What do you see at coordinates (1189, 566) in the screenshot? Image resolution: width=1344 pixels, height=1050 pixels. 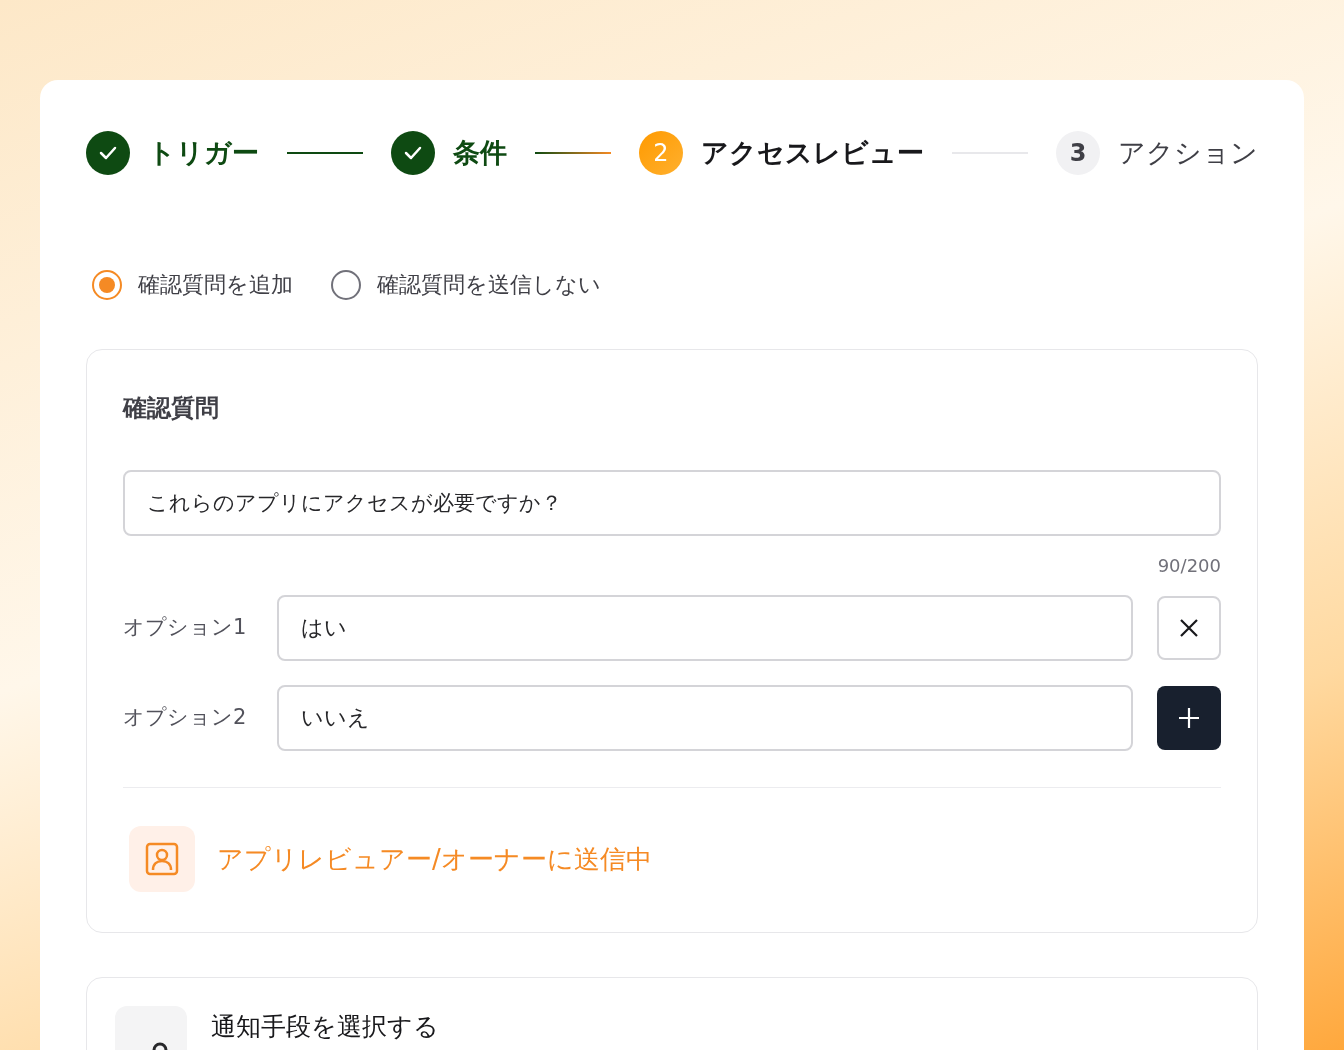 I see `character-counter: 90/200` at bounding box center [1189, 566].